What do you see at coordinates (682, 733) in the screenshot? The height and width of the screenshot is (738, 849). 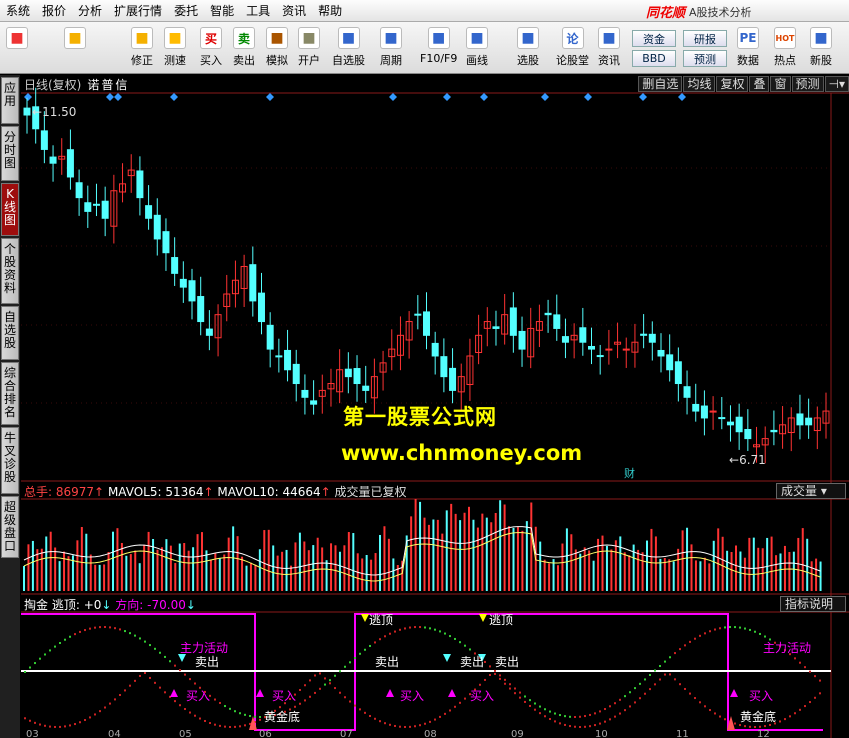 I see `time-tick-label: 11` at bounding box center [682, 733].